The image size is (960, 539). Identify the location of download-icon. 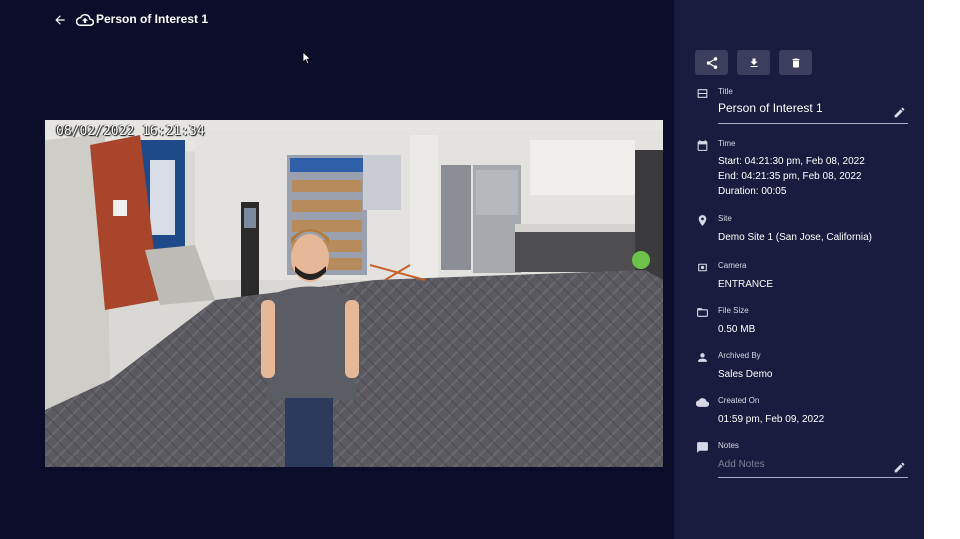
(753, 62).